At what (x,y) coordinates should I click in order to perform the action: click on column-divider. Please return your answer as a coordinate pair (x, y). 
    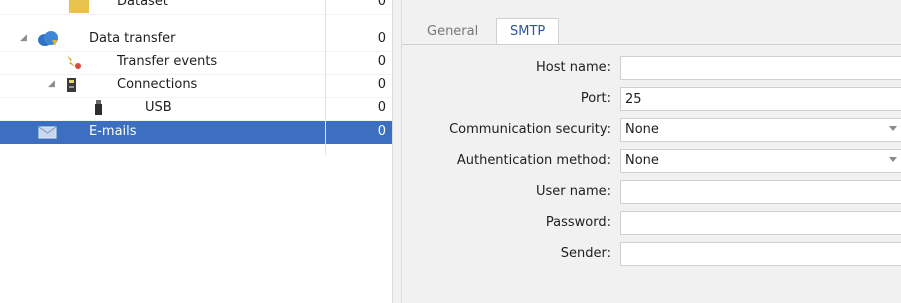
    Looking at the image, I should click on (325, 77).